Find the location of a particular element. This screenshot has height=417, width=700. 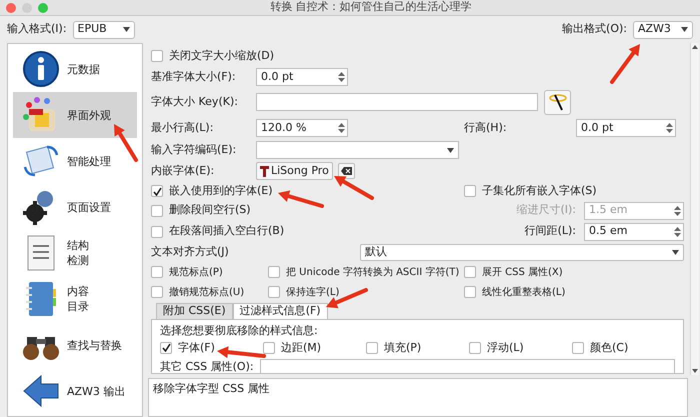

justification-dropdown: 默认 is located at coordinates (522, 252).